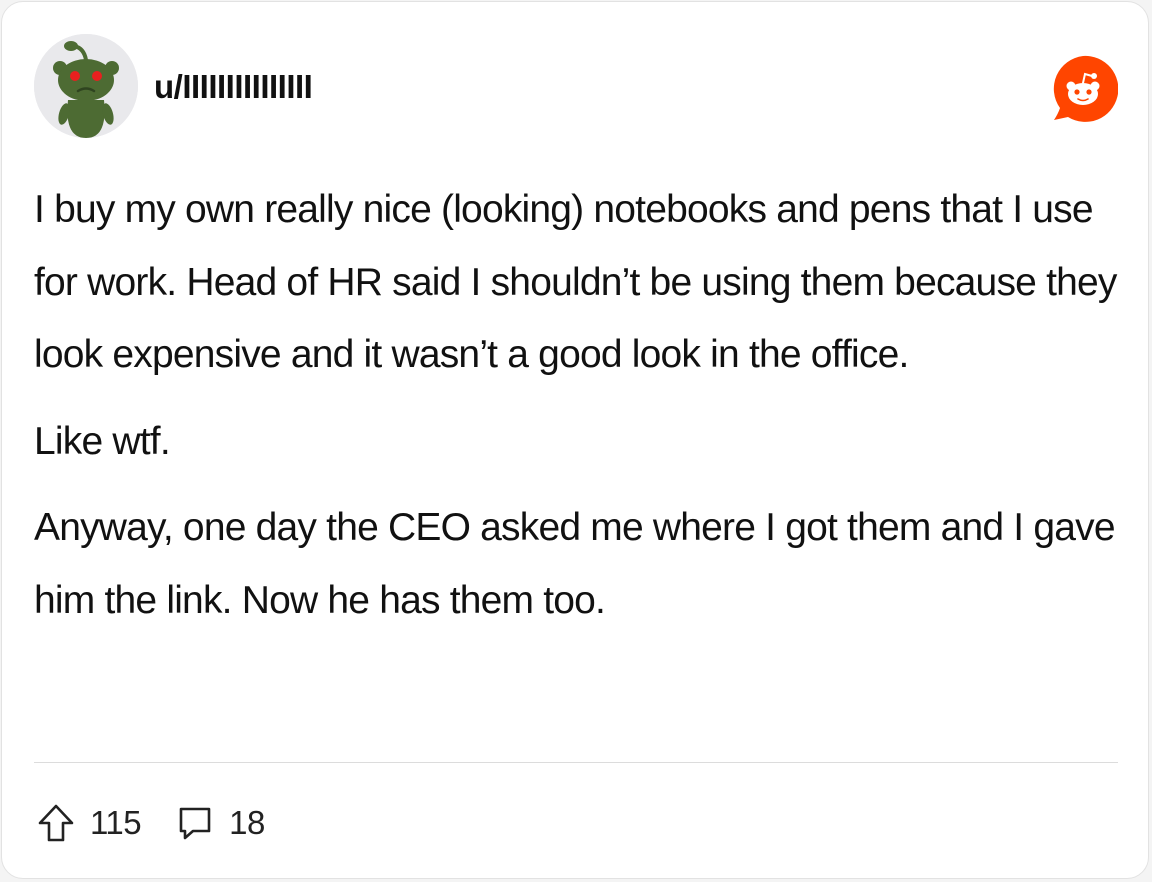 The width and height of the screenshot is (1152, 882). What do you see at coordinates (233, 87) in the screenshot?
I see `post-author: u/IIIIIIIIIIIIIII` at bounding box center [233, 87].